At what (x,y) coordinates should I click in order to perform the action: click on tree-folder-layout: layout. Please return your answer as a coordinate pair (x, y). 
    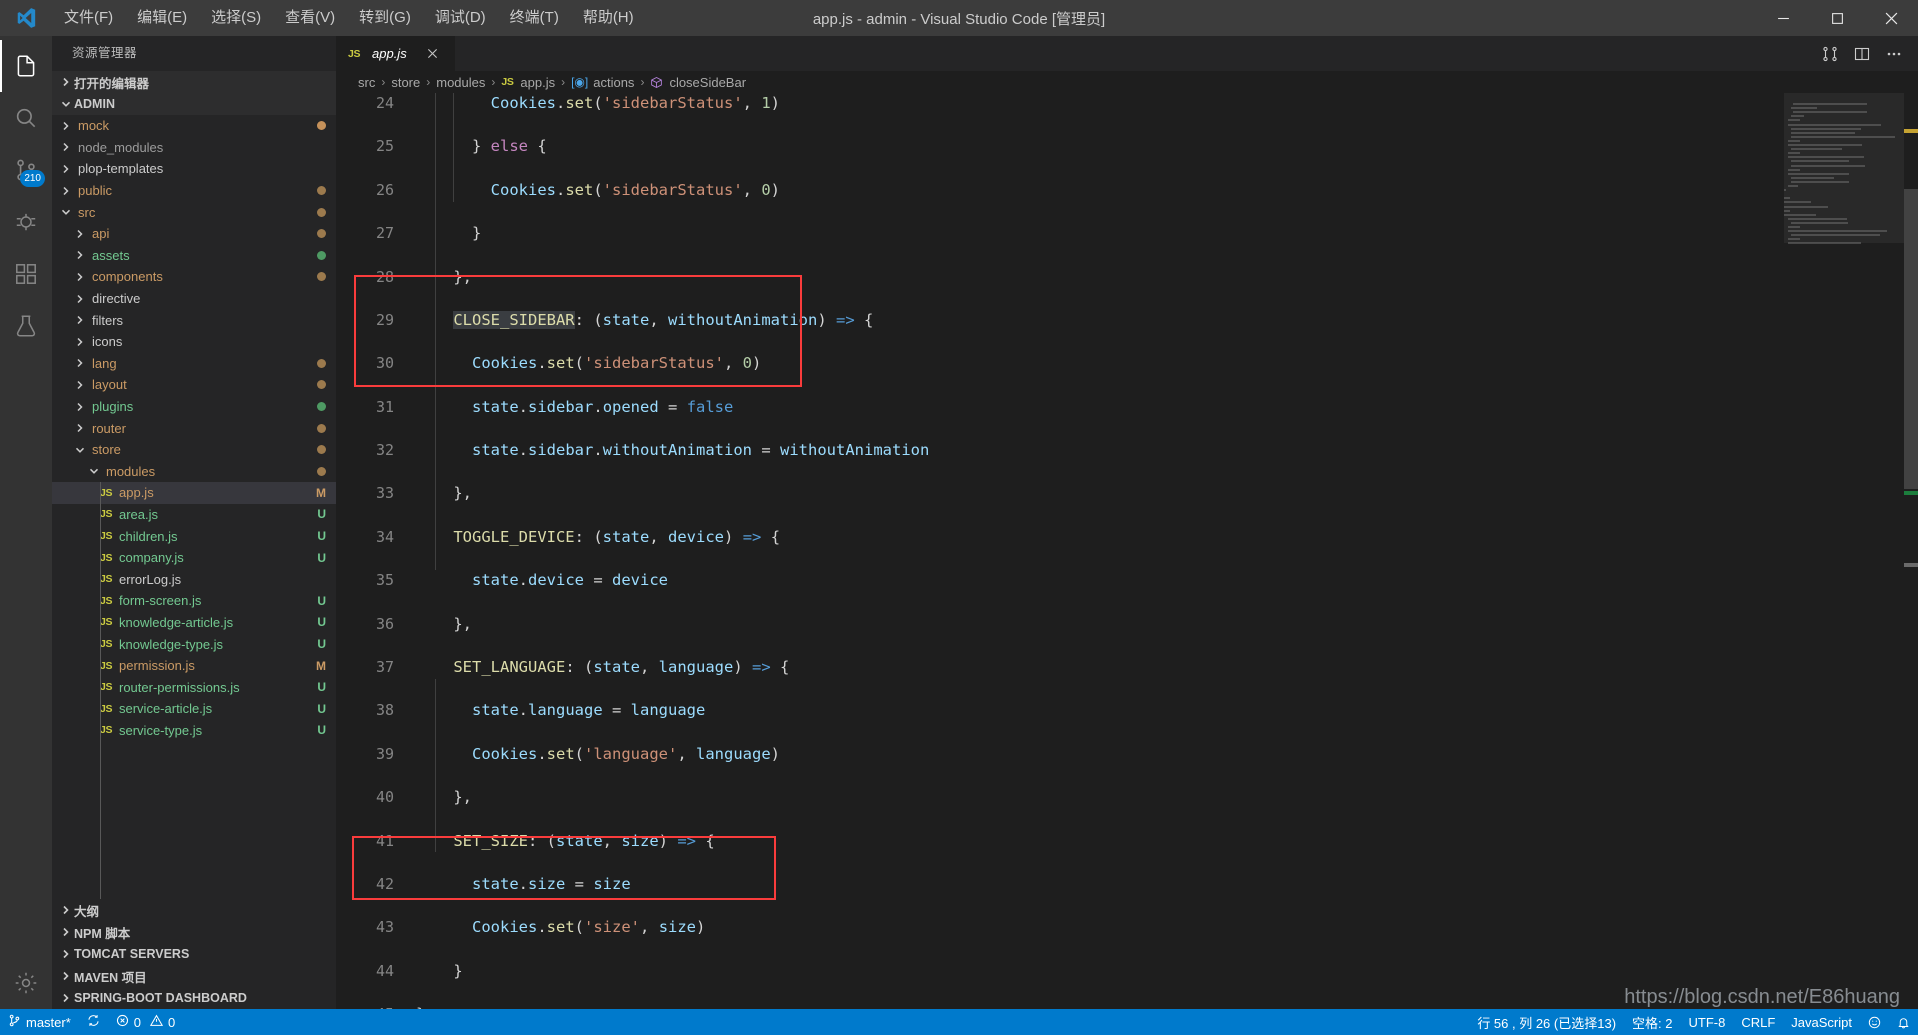
    Looking at the image, I should click on (194, 385).